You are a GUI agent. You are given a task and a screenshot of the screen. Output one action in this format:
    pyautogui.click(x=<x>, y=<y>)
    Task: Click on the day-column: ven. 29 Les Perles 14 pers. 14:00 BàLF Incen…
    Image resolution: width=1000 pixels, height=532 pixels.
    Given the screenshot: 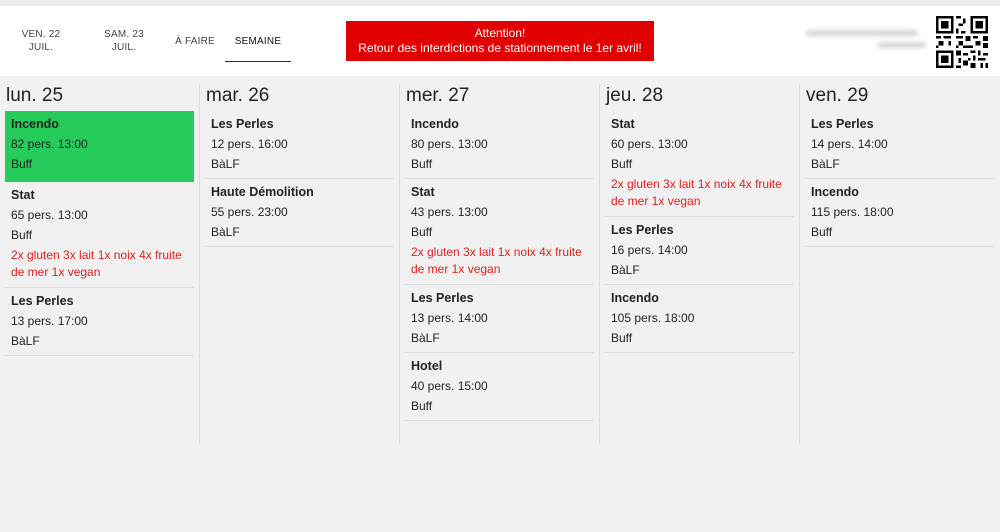 What is the action you would take?
    pyautogui.click(x=900, y=260)
    